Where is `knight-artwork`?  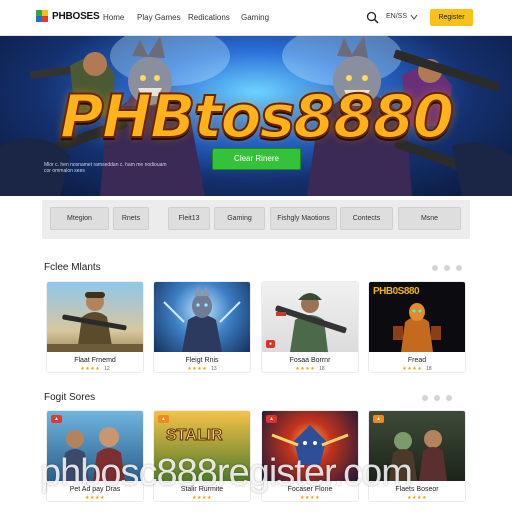
knight-artwork is located at coordinates (202, 319).